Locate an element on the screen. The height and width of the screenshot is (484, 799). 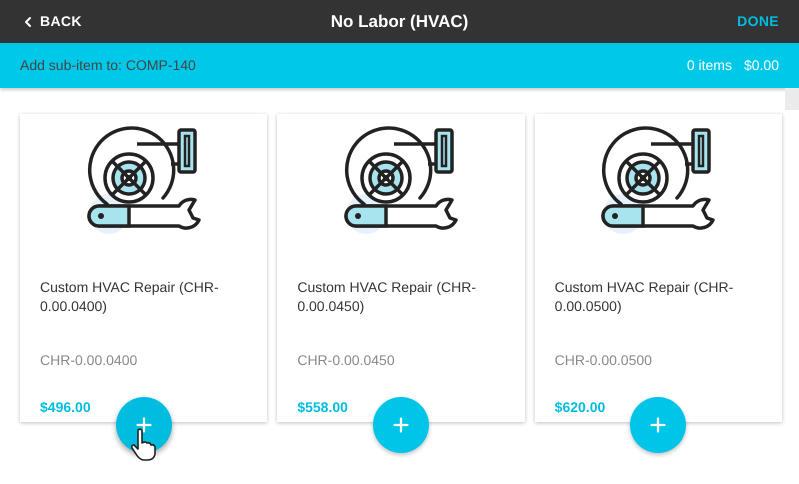
item-price: $558.00 is located at coordinates (323, 407).